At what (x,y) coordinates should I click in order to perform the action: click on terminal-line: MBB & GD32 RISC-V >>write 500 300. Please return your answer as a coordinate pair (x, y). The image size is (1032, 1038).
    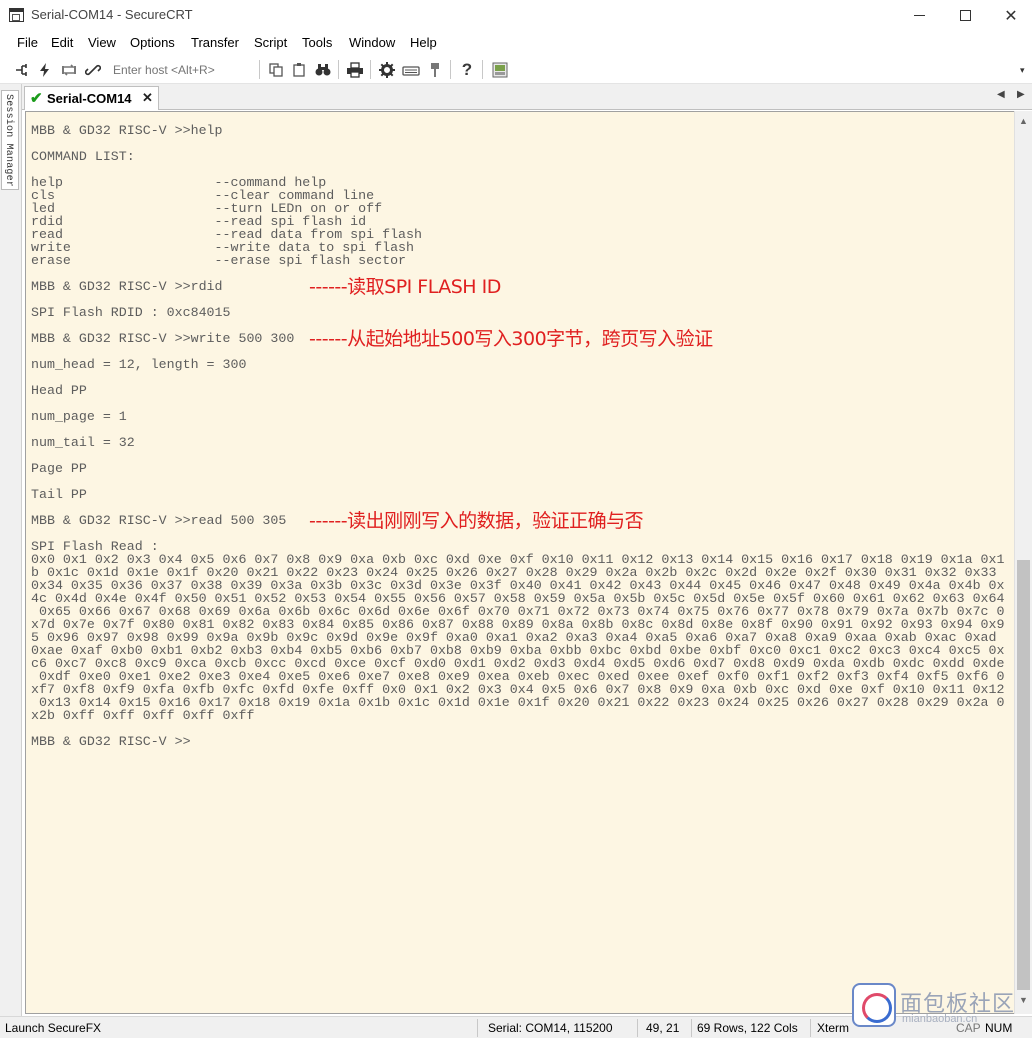
    Looking at the image, I should click on (163, 338).